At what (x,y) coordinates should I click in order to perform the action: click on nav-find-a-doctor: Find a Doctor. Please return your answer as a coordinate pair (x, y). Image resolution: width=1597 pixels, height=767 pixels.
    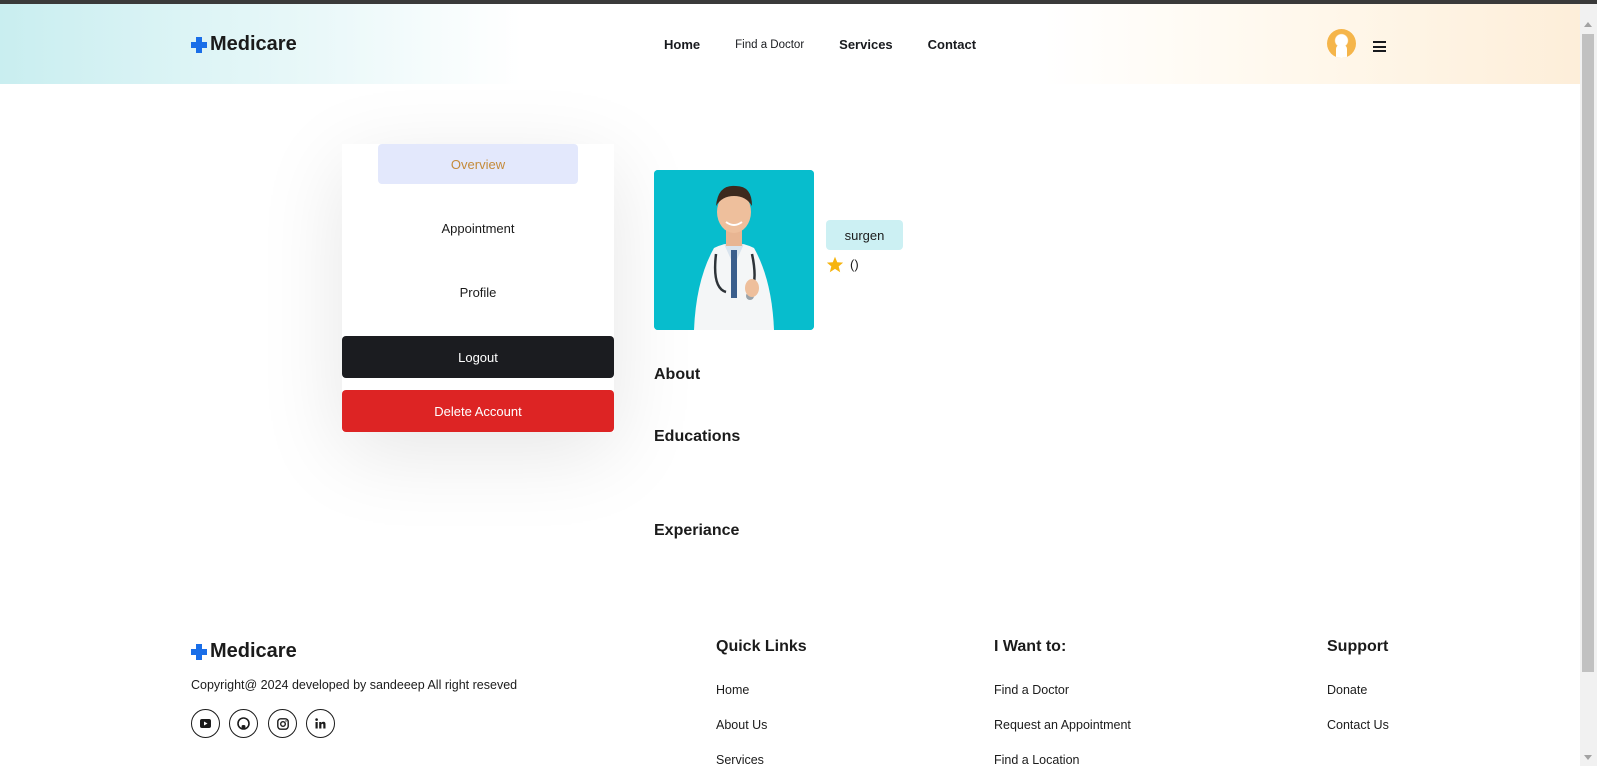
    Looking at the image, I should click on (769, 45).